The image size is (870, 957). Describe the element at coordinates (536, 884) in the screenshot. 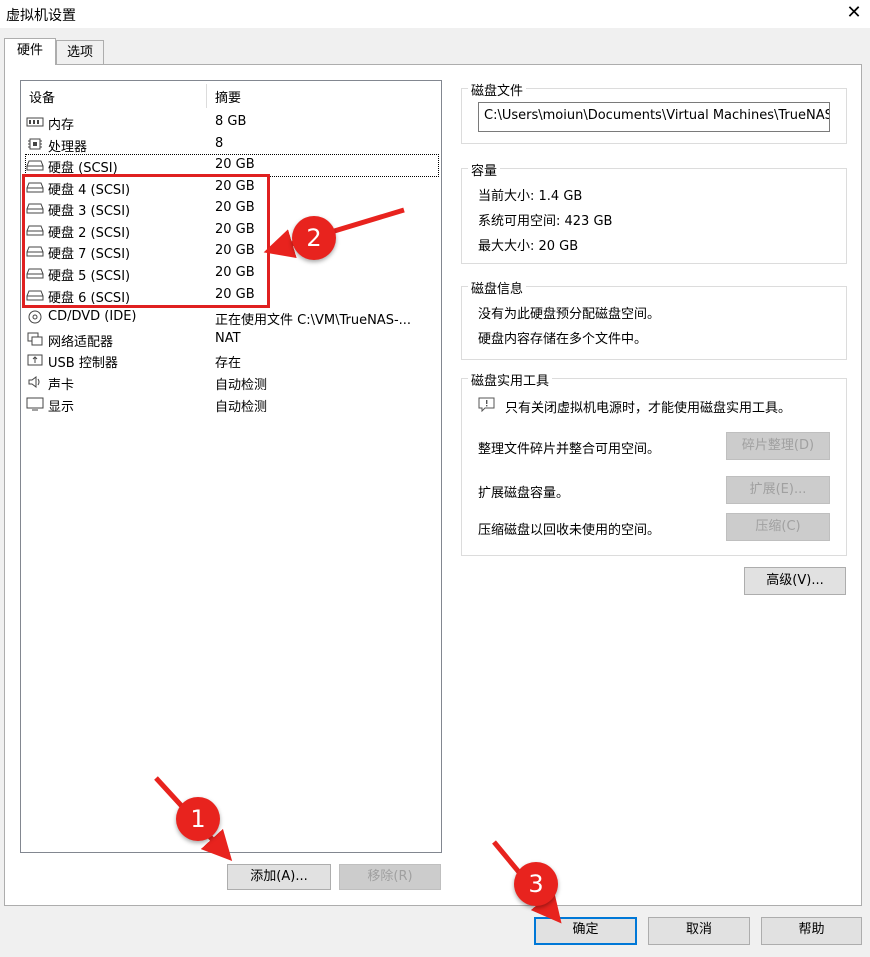

I see `callout-3: 3` at that location.